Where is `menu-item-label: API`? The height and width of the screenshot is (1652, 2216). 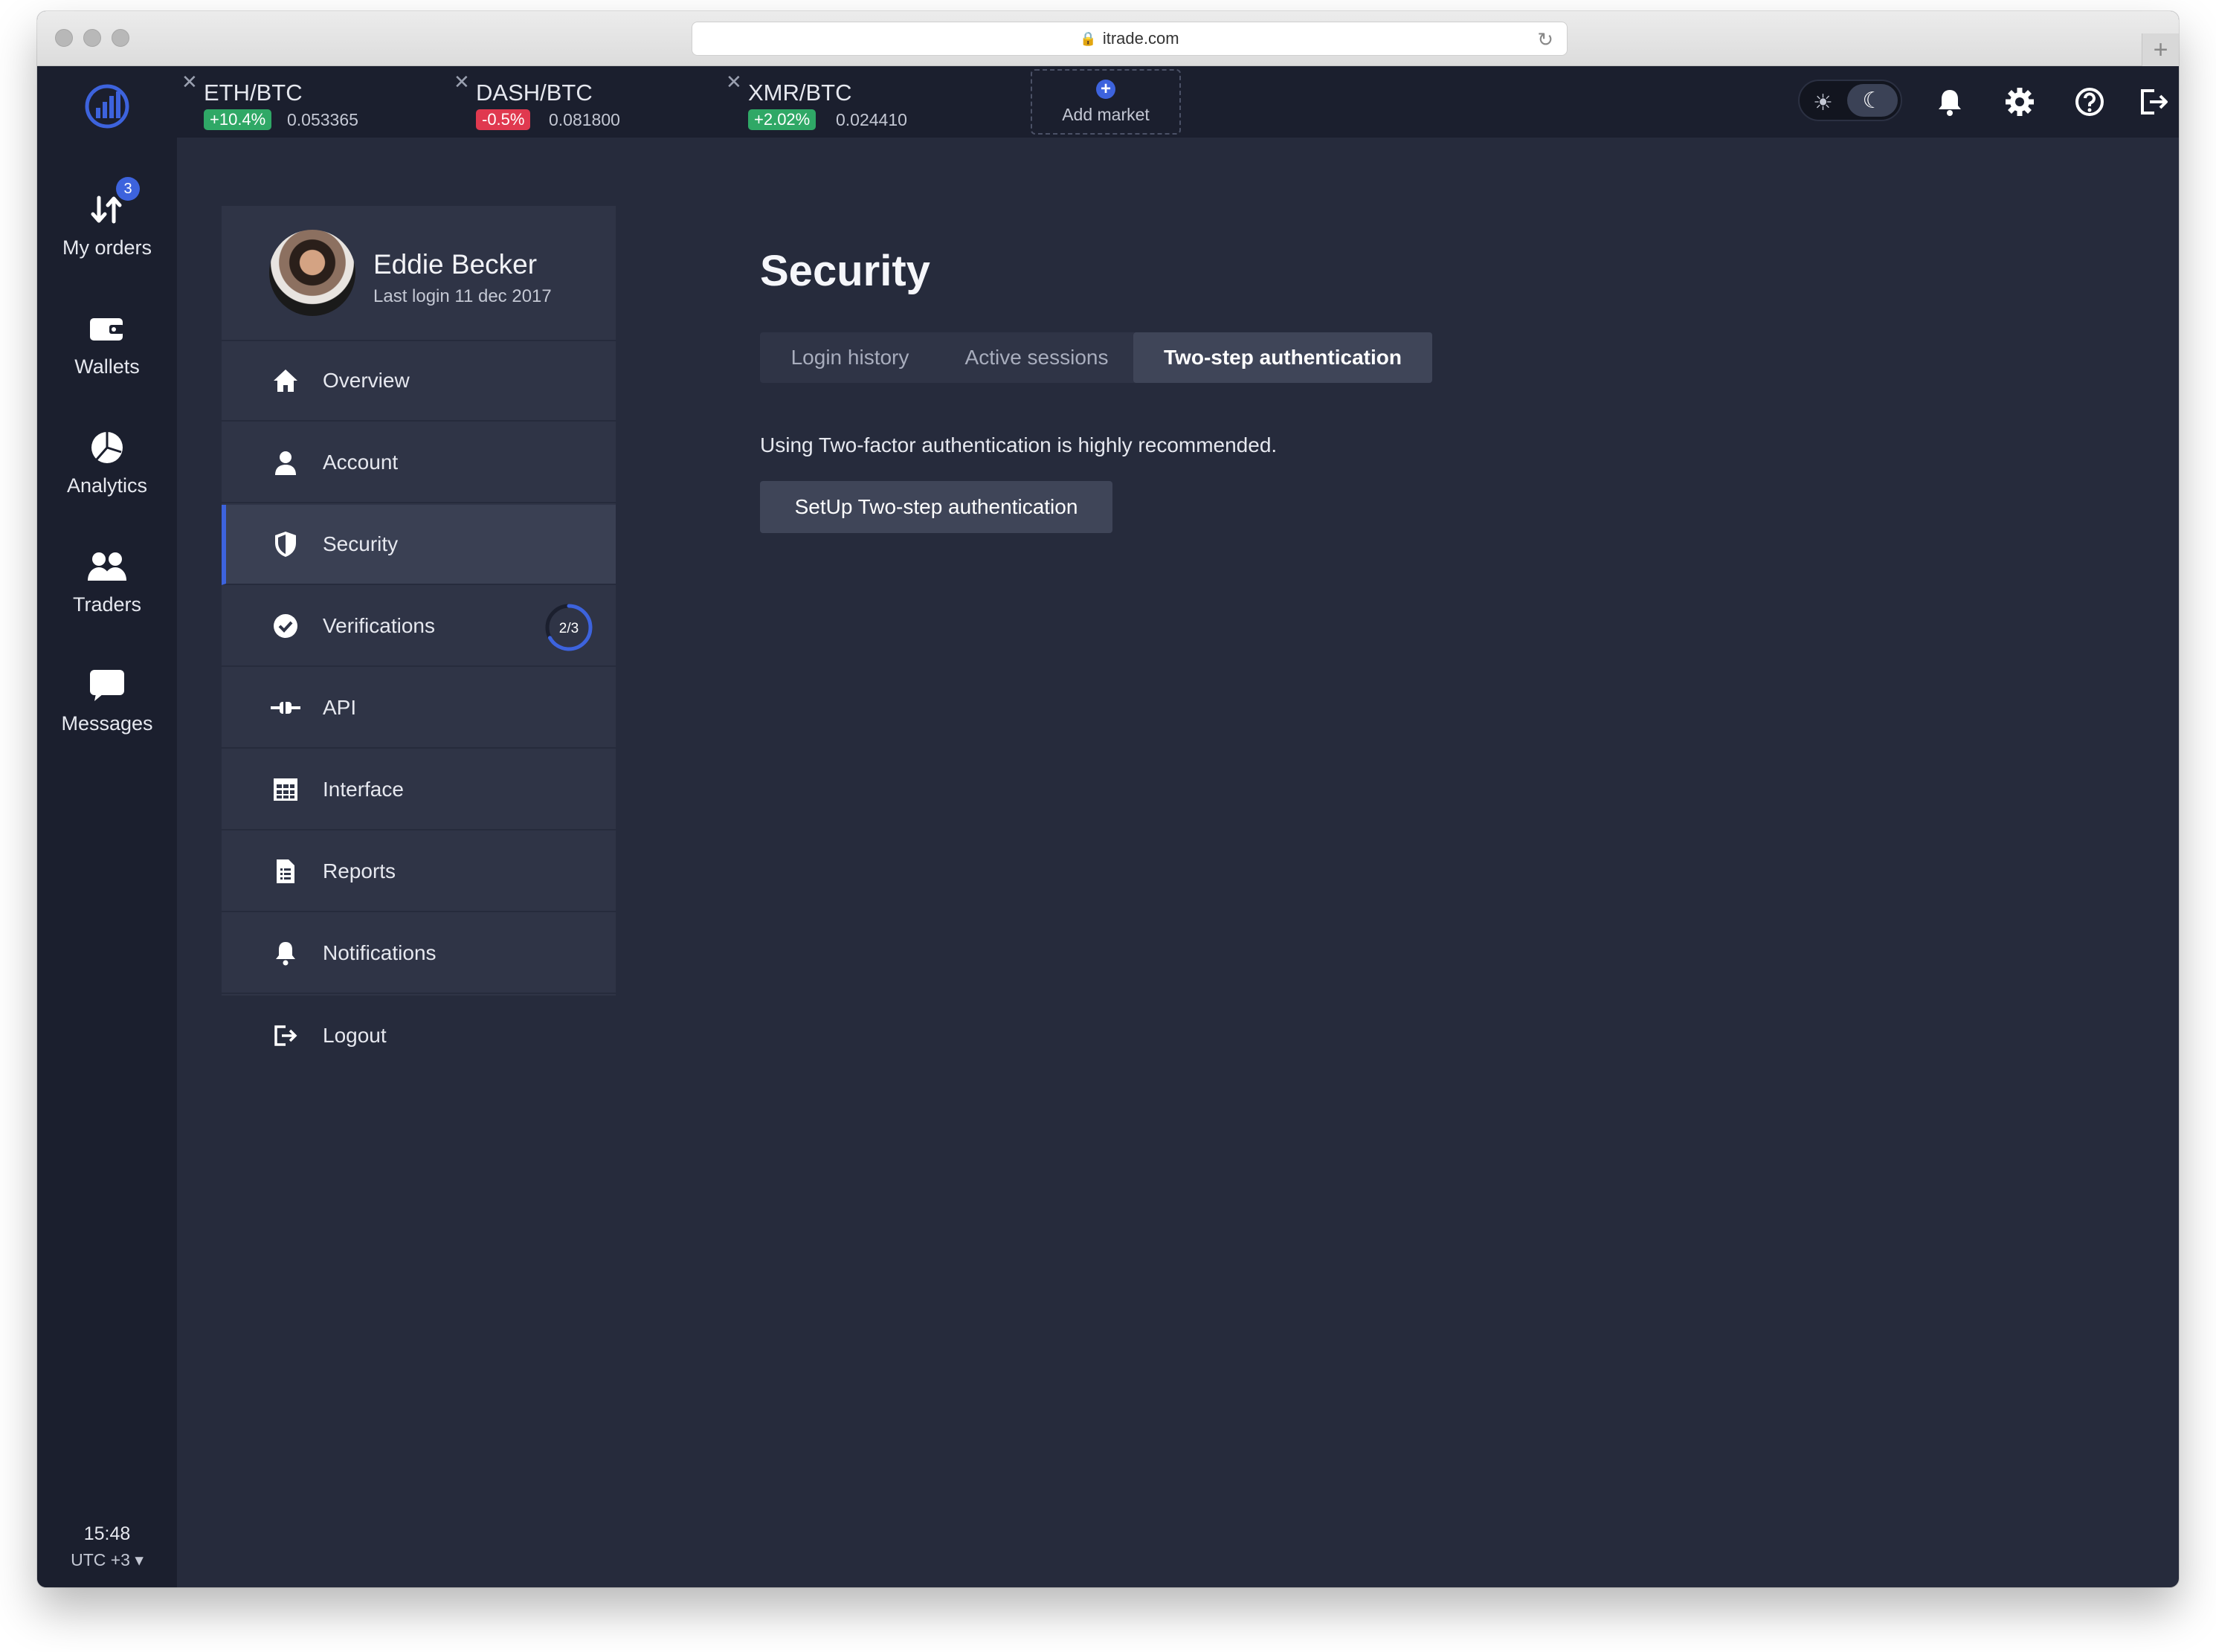 menu-item-label: API is located at coordinates (340, 707).